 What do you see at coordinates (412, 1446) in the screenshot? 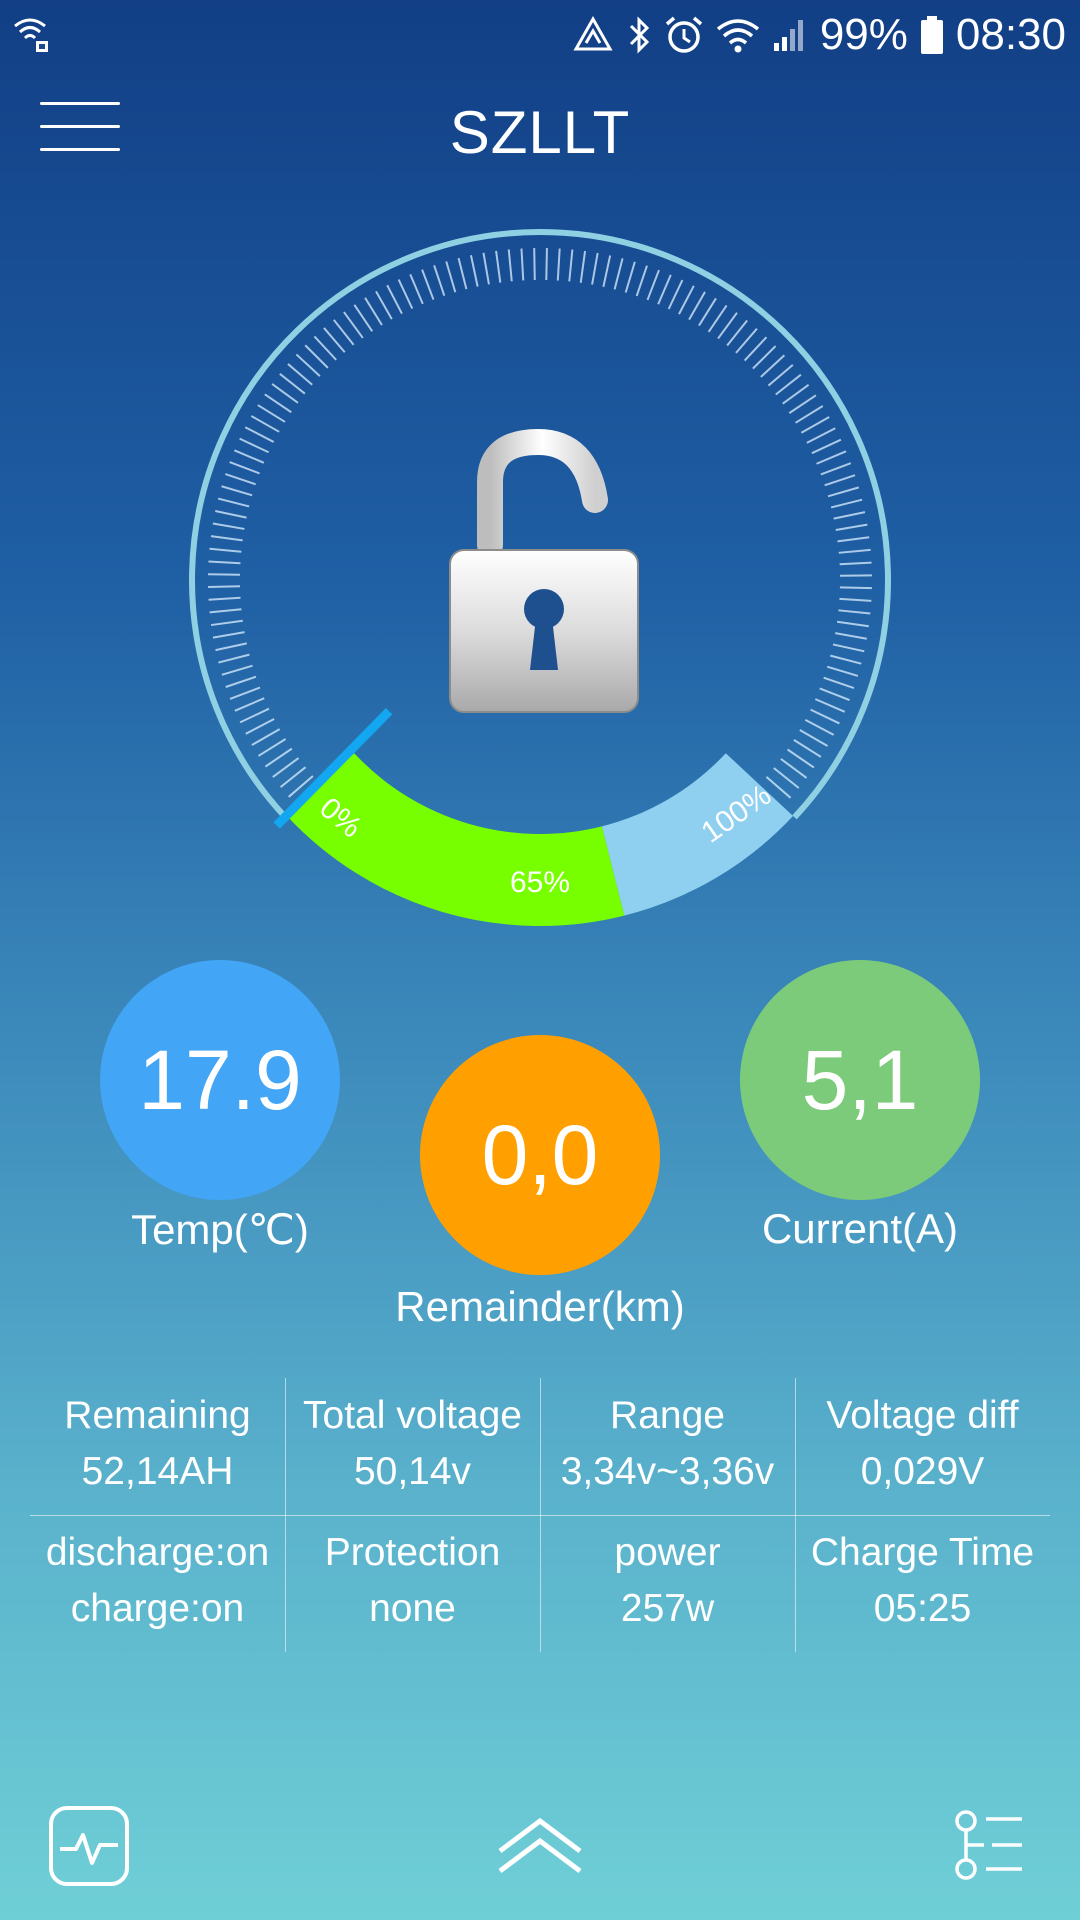
I see `total-voltage-cell: Total voltage 50,14v` at bounding box center [412, 1446].